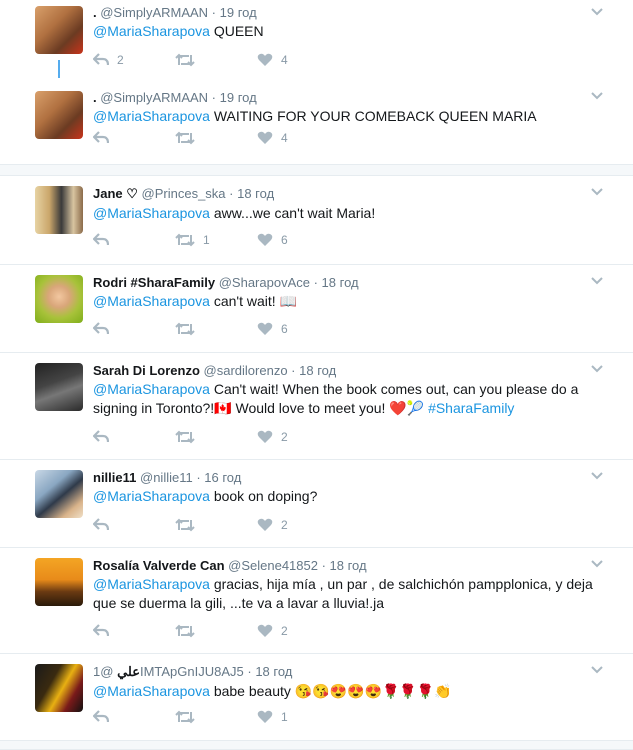 Image resolution: width=633 pixels, height=750 pixels. Describe the element at coordinates (159, 565) in the screenshot. I see `fullname: Rosalía Valverde Can` at that location.